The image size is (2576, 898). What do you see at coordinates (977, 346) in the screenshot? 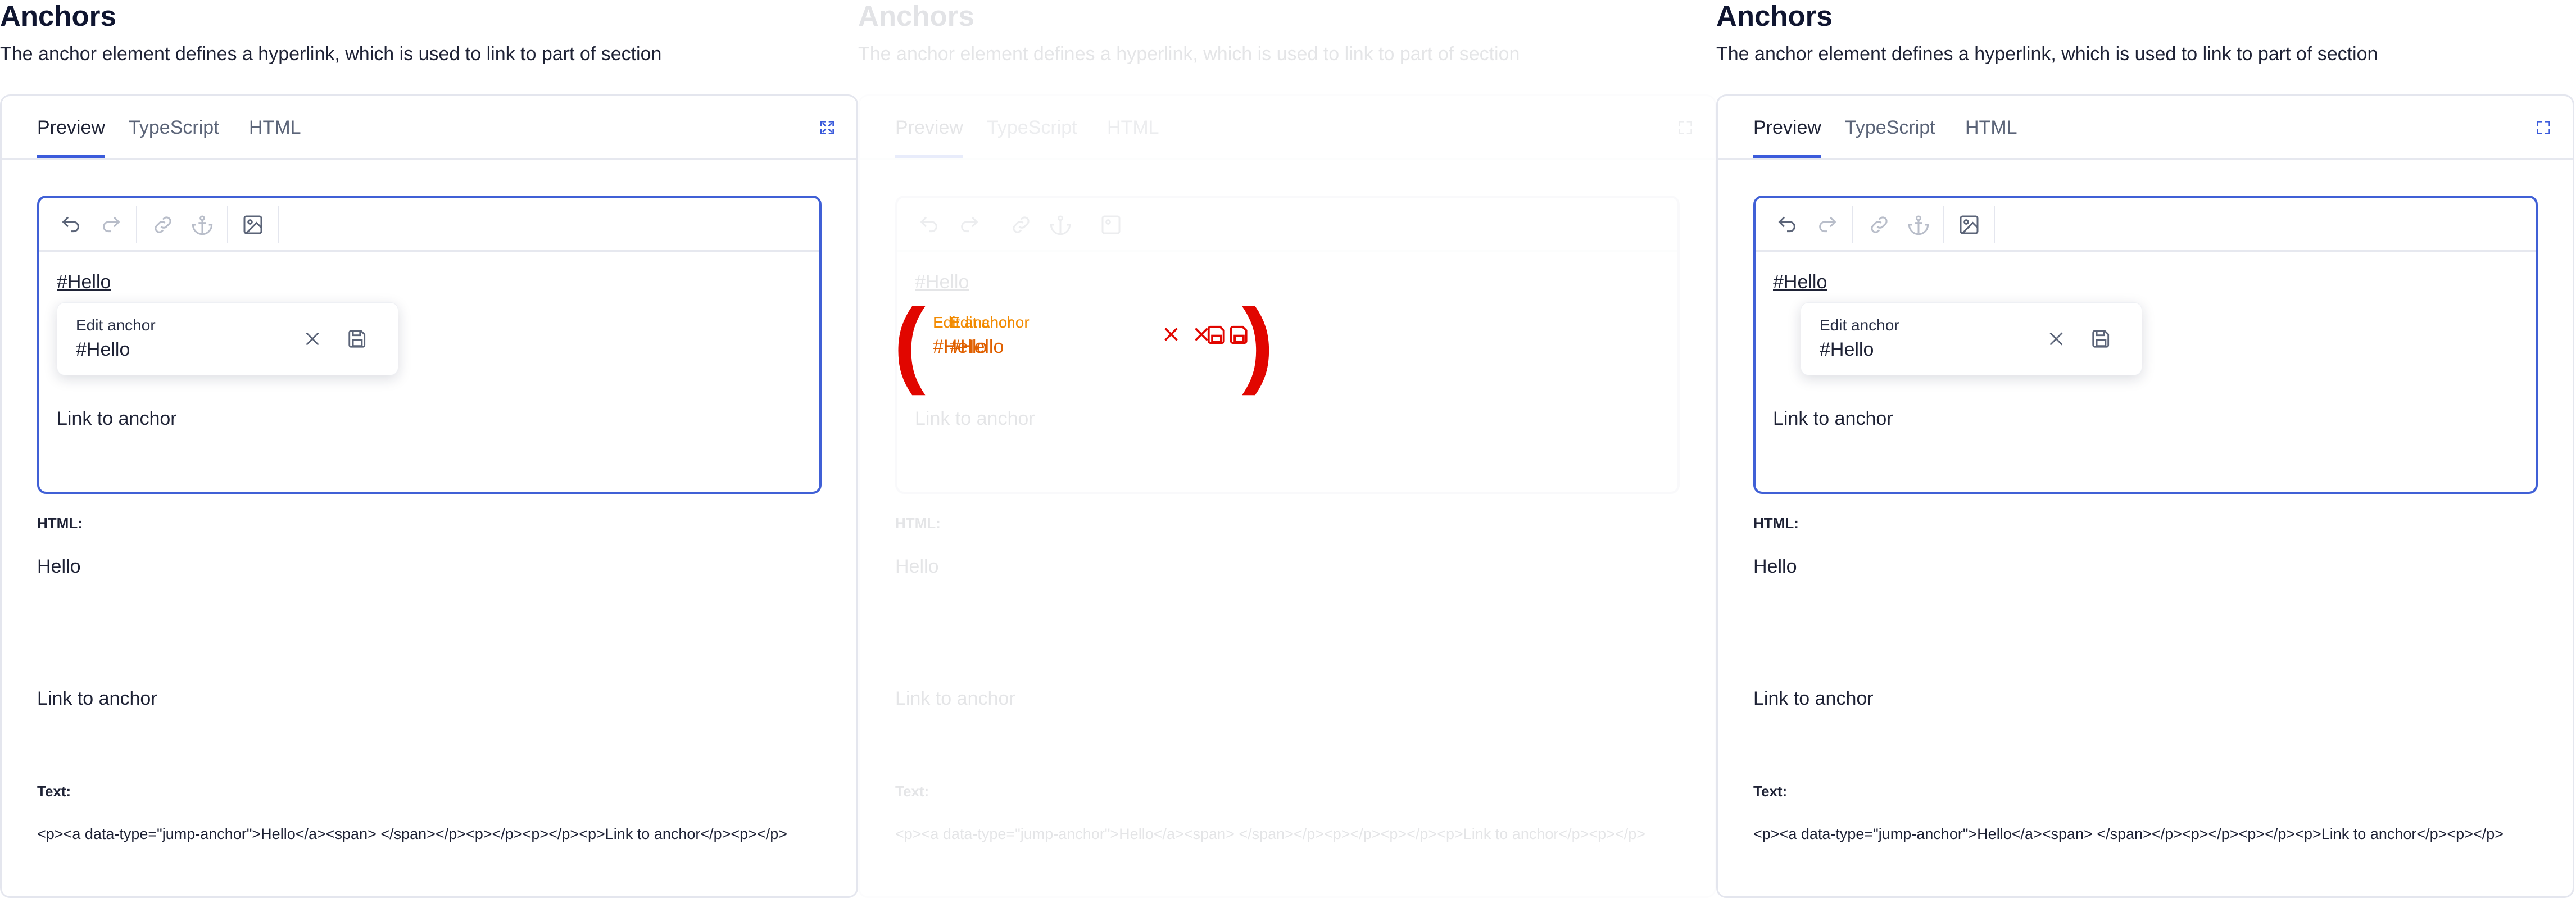
I see `overlay-value: #Hello` at bounding box center [977, 346].